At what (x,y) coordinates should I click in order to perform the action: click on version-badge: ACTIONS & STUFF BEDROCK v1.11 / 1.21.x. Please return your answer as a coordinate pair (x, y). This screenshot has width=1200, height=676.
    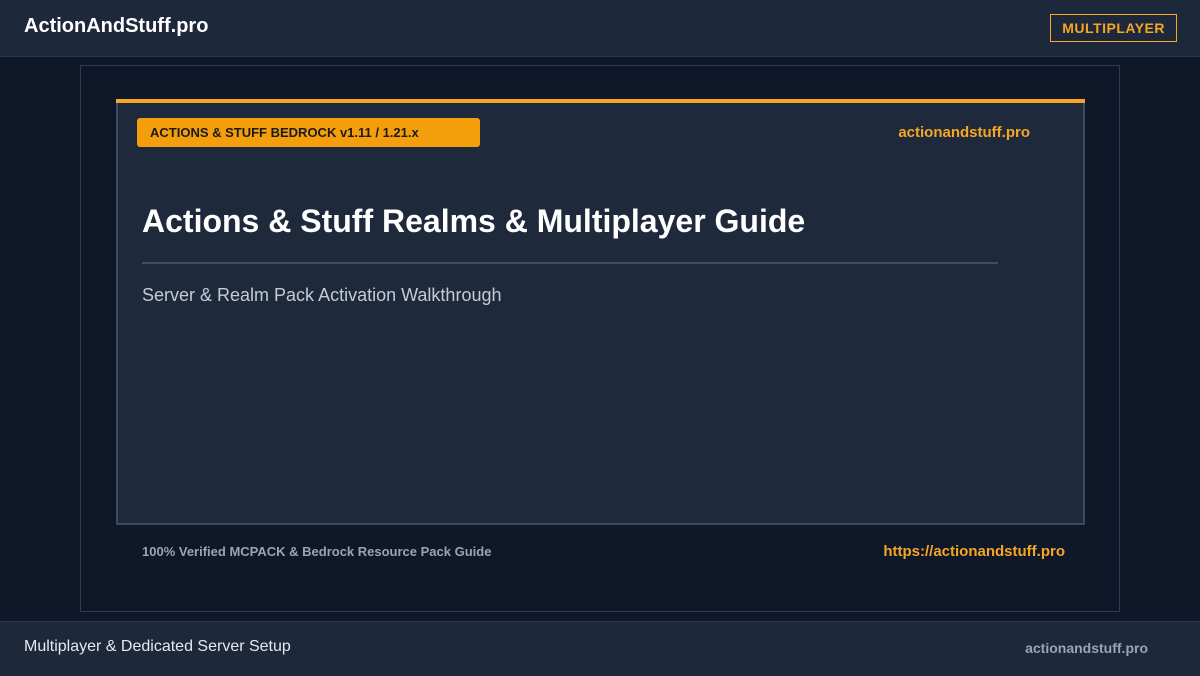
    Looking at the image, I should click on (308, 132).